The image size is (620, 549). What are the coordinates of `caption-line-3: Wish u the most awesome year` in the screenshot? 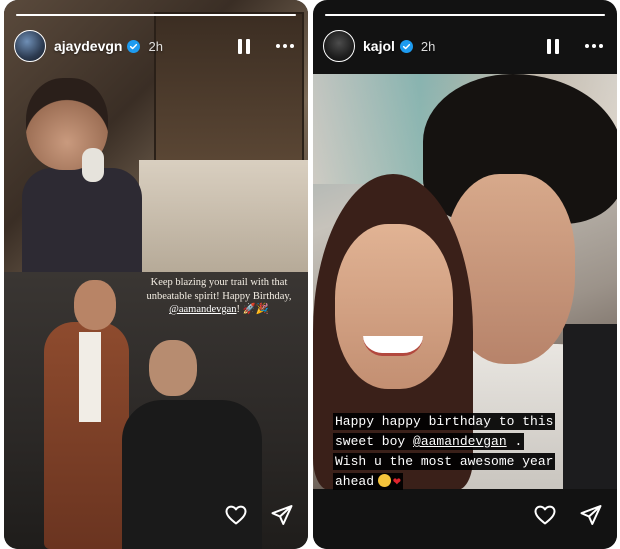 It's located at (444, 461).